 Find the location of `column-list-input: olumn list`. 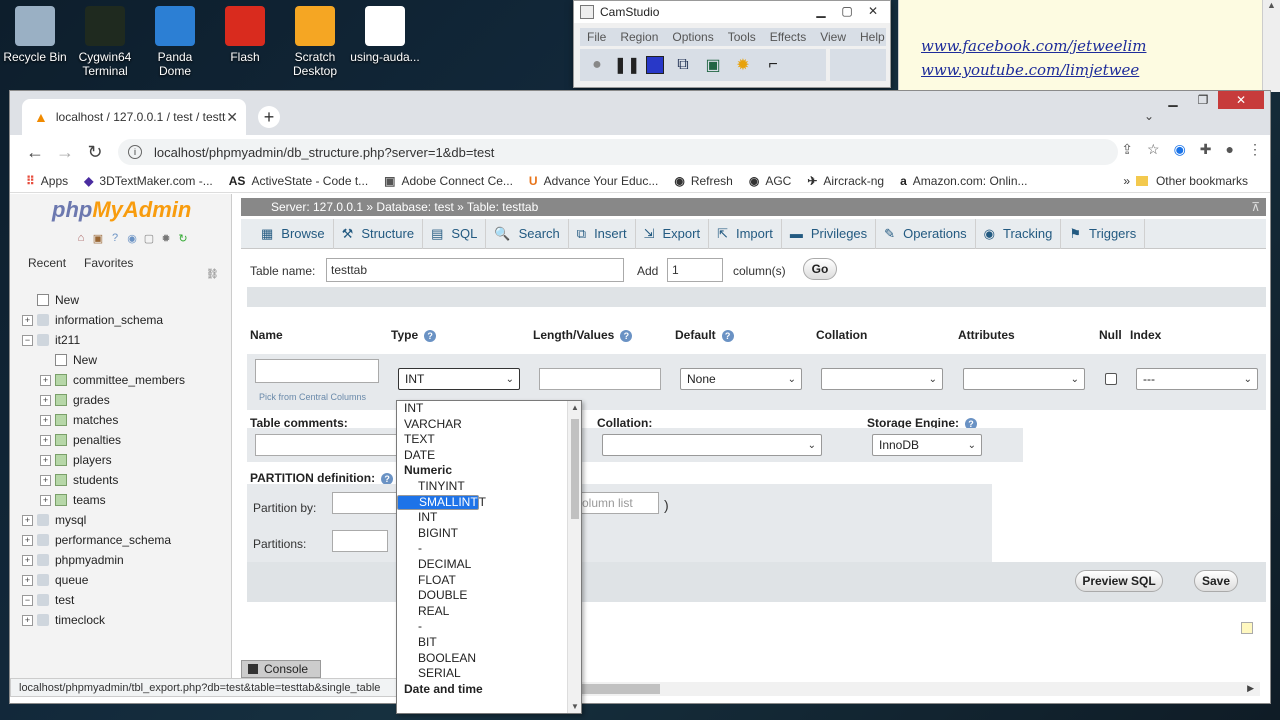

column-list-input: olumn list is located at coordinates (618, 503).